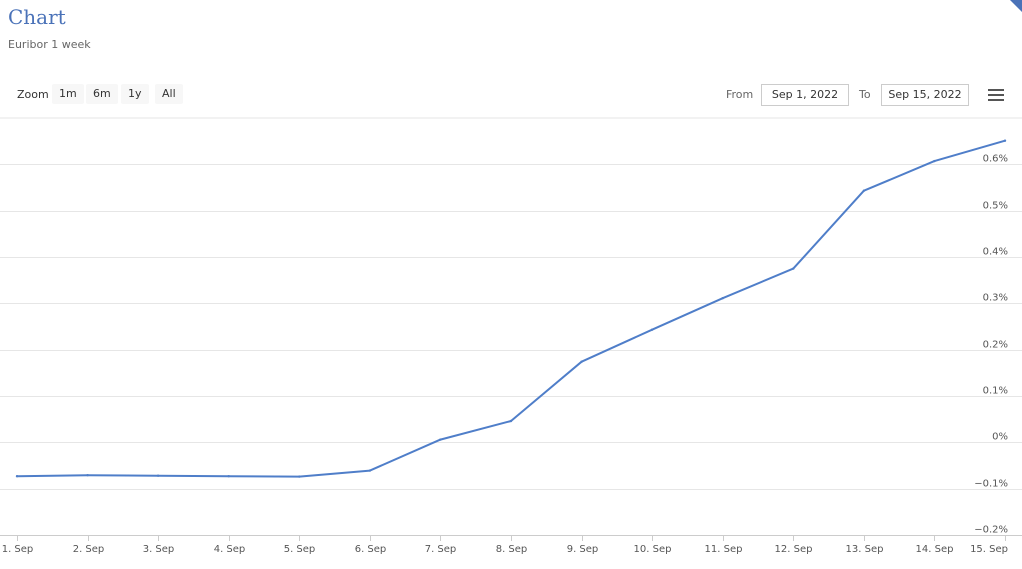  I want to click on x-tick-label: 4. Sep, so click(230, 549).